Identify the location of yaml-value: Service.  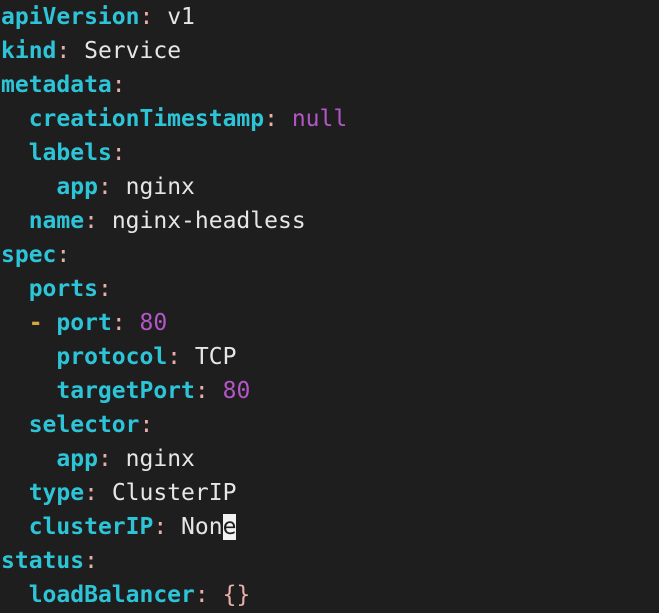
(133, 51).